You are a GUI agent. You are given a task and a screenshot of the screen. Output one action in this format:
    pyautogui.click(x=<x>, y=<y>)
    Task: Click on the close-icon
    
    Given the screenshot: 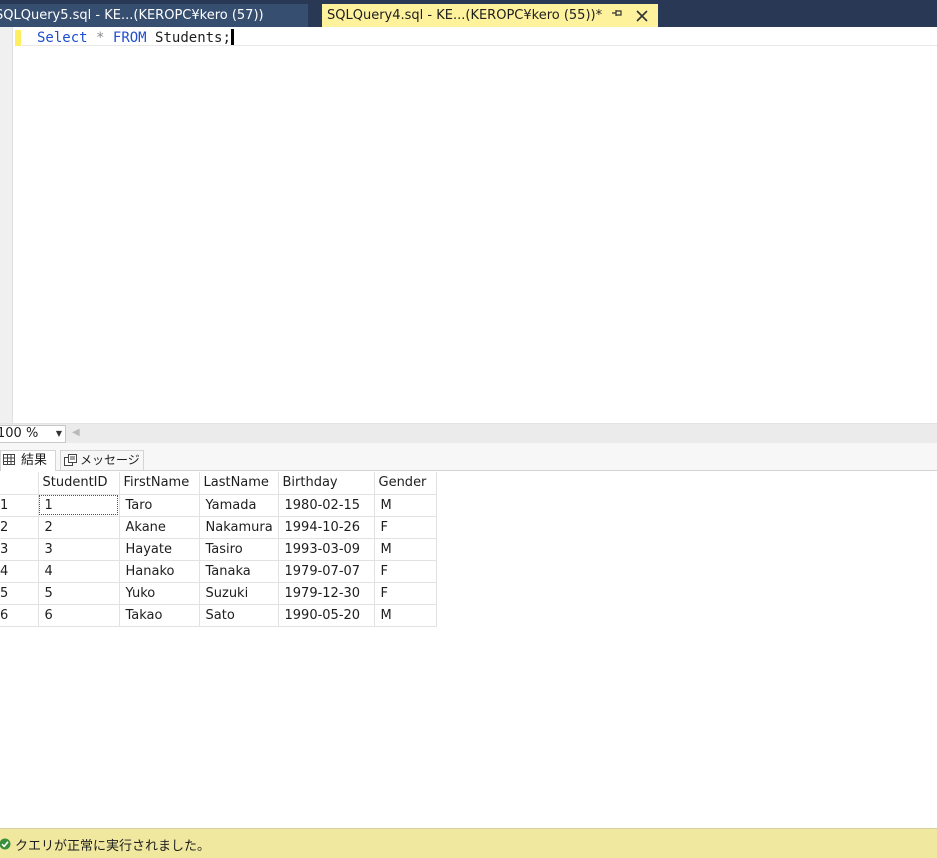 What is the action you would take?
    pyautogui.click(x=642, y=15)
    